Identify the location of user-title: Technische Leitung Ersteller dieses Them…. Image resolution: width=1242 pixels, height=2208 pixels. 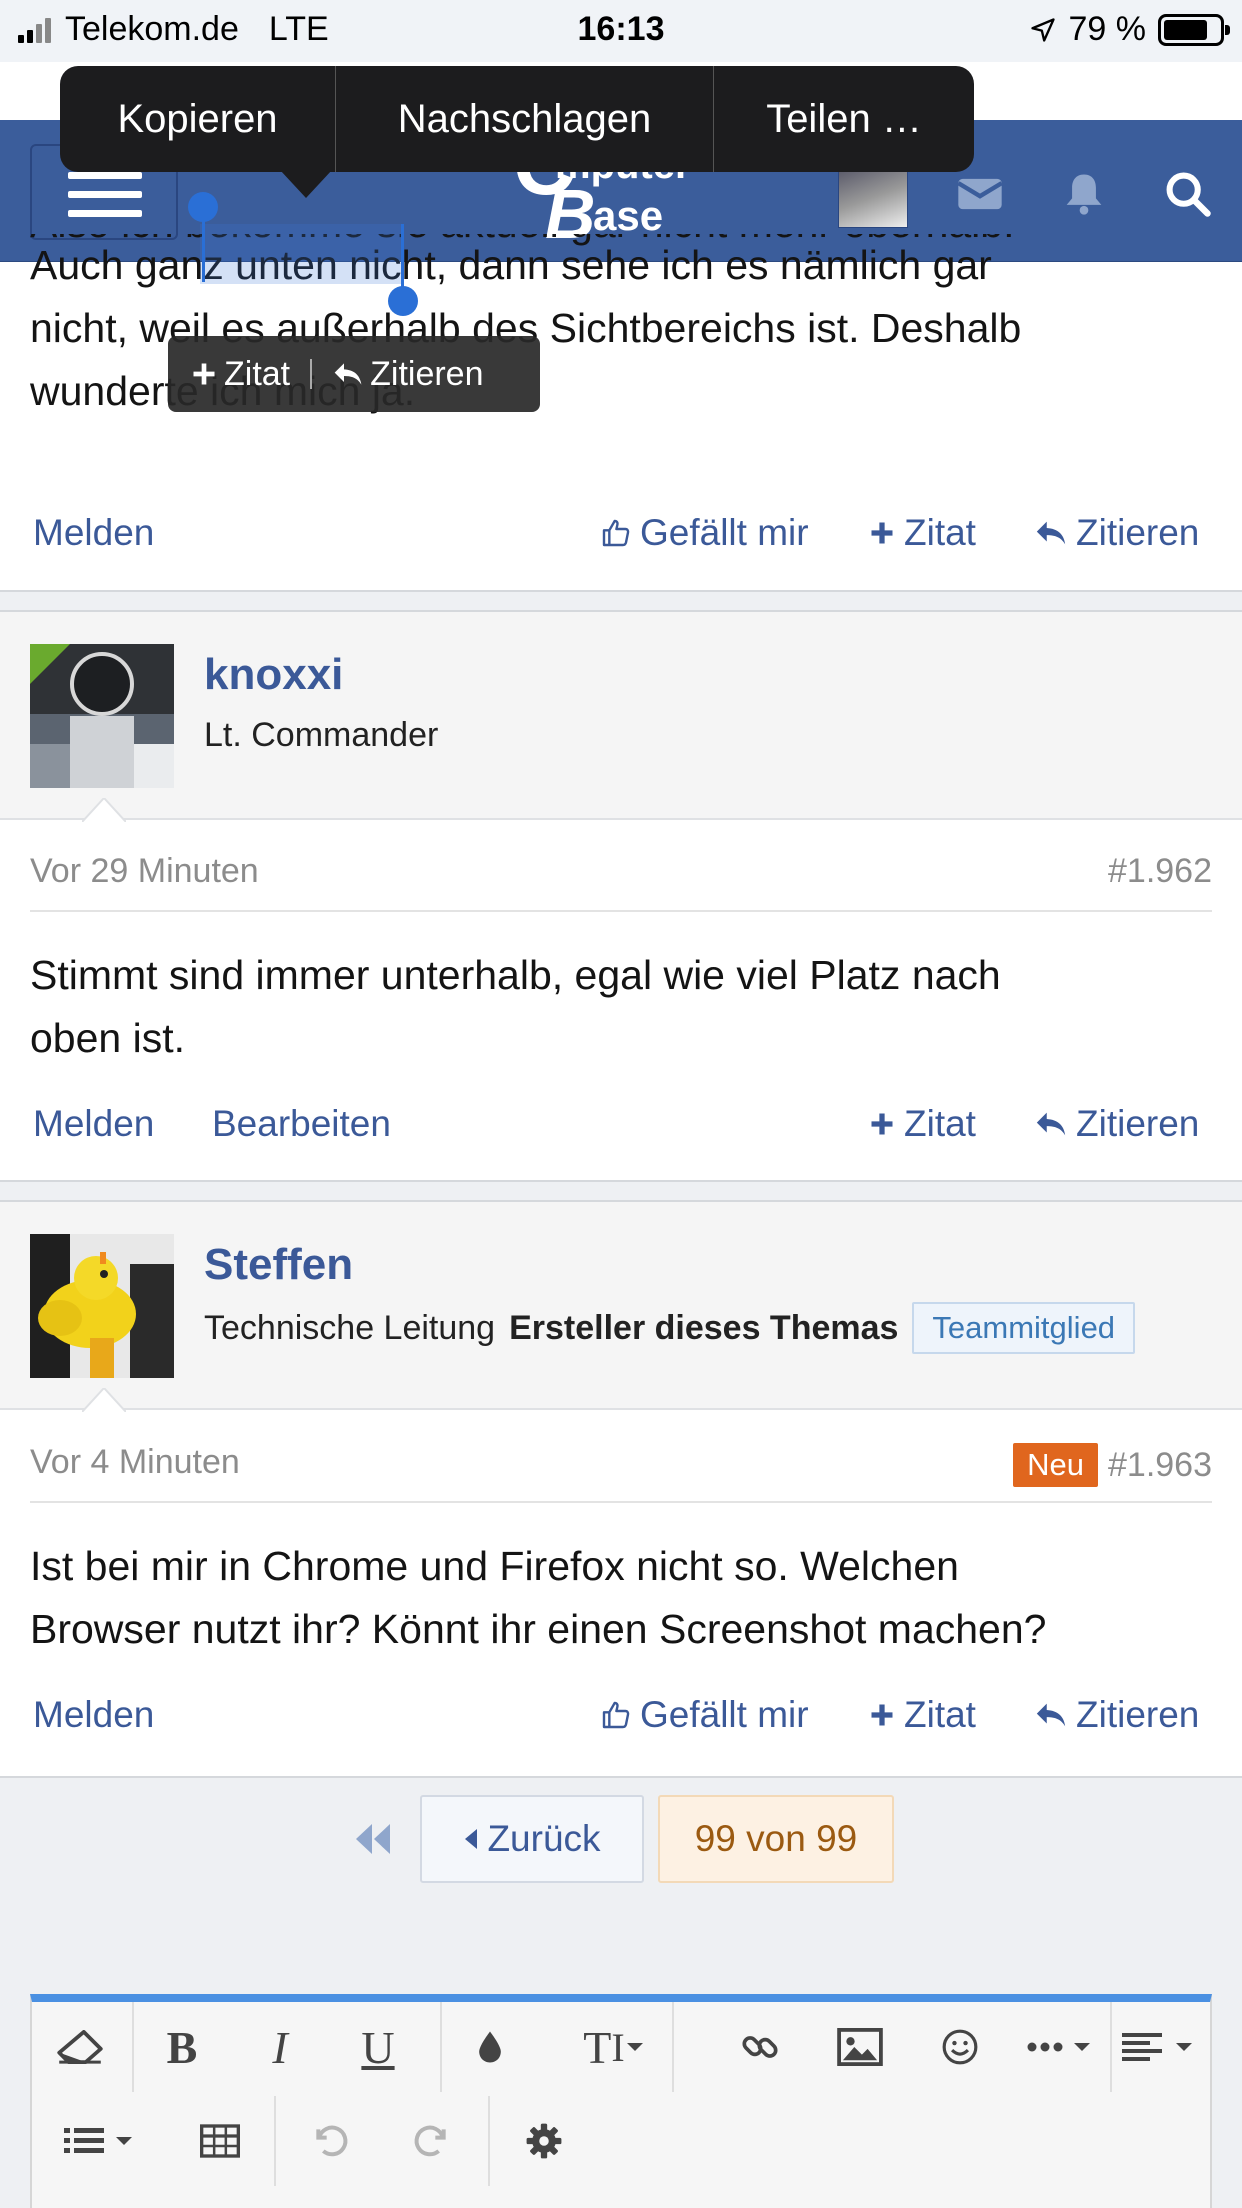
(670, 1328).